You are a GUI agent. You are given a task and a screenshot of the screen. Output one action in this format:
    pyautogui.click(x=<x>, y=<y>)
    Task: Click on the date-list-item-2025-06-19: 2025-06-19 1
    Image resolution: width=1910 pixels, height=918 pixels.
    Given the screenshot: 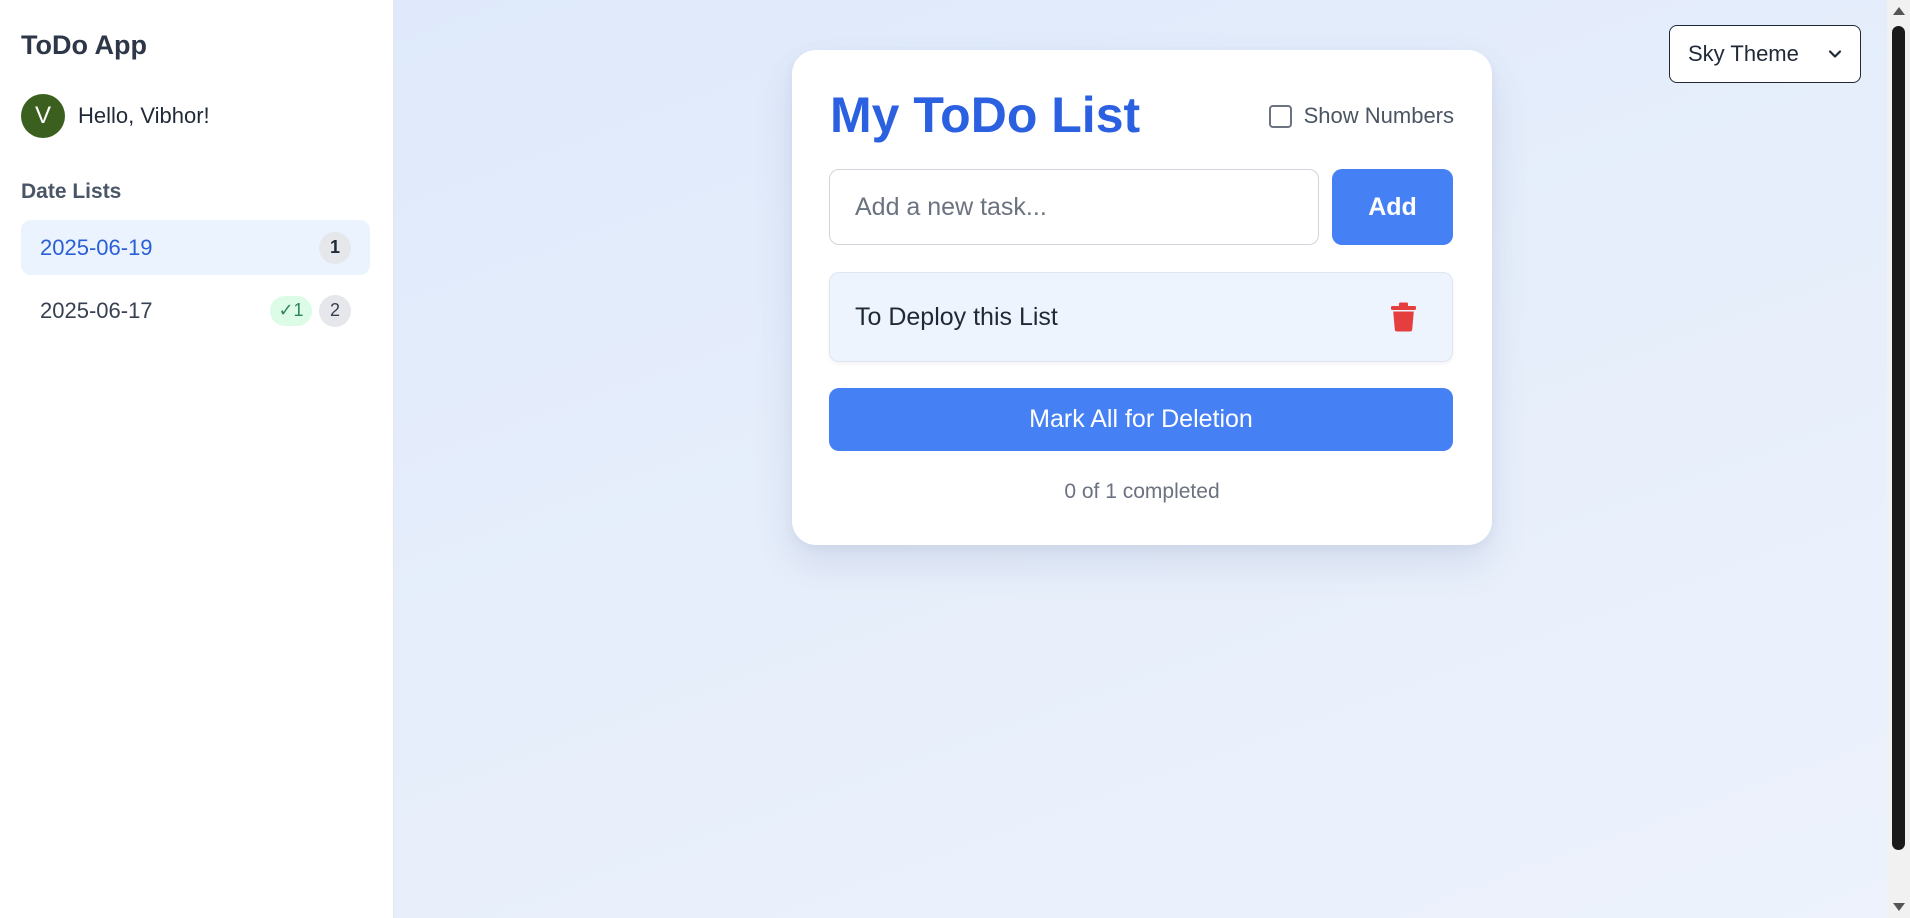 What is the action you would take?
    pyautogui.click(x=195, y=247)
    